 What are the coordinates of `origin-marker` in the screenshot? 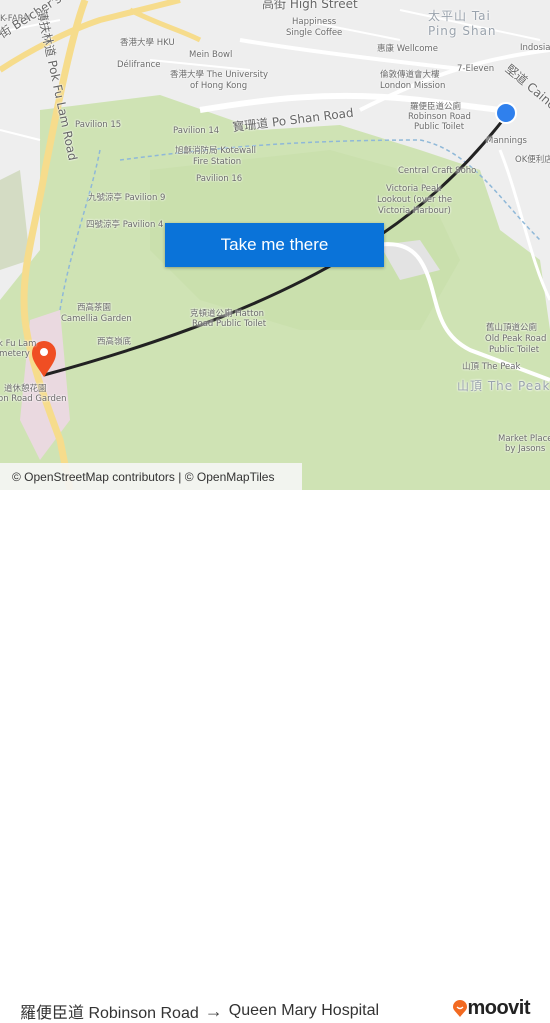 It's located at (506, 113).